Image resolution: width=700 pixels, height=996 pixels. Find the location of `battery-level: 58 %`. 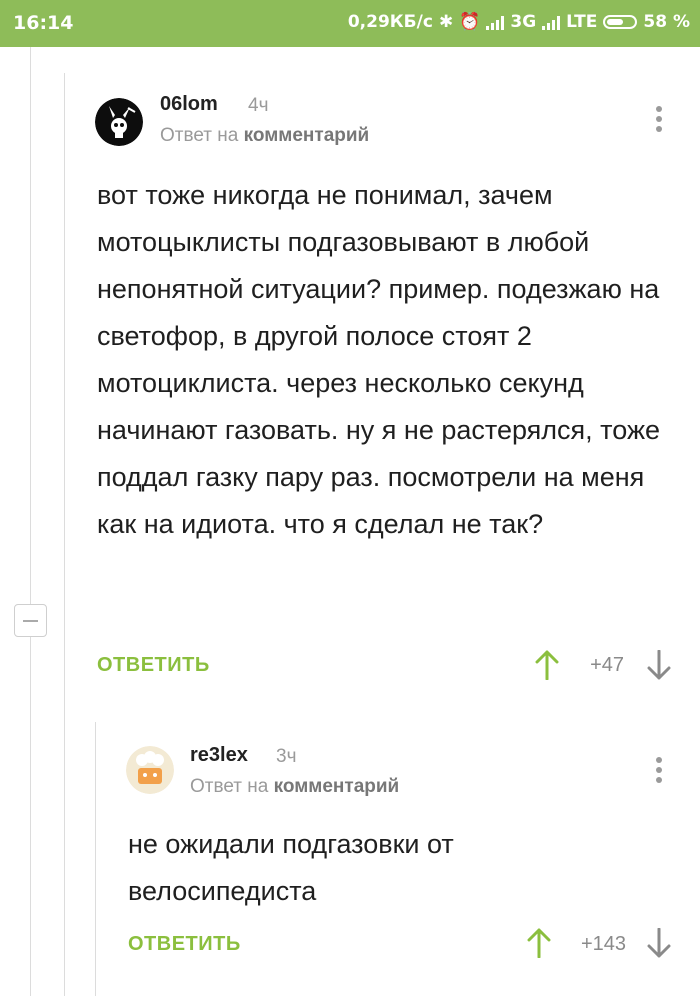

battery-level: 58 % is located at coordinates (666, 22).